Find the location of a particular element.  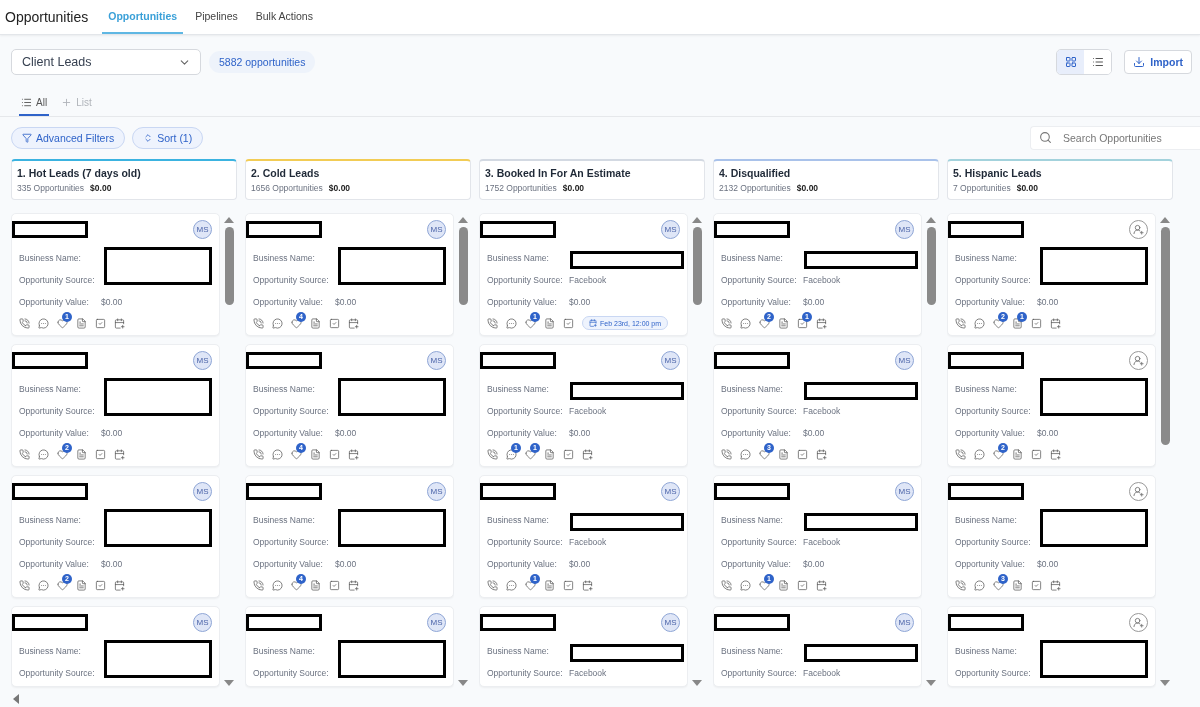

nav-tab: Opportunities is located at coordinates (143, 17).